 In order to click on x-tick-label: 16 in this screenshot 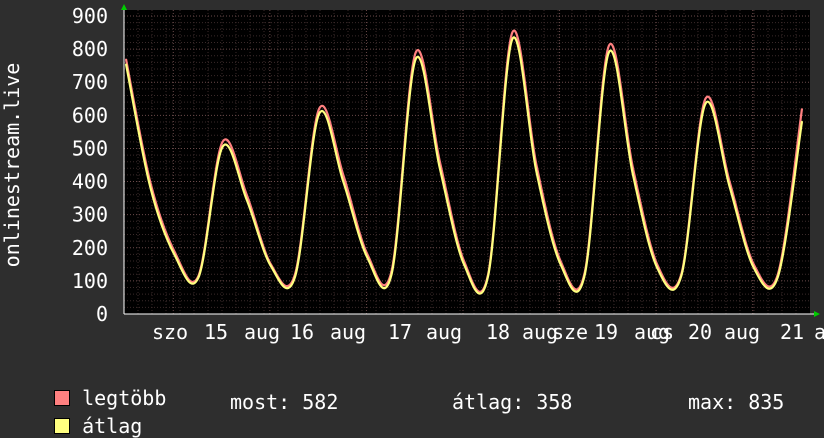, I will do `click(302, 332)`.